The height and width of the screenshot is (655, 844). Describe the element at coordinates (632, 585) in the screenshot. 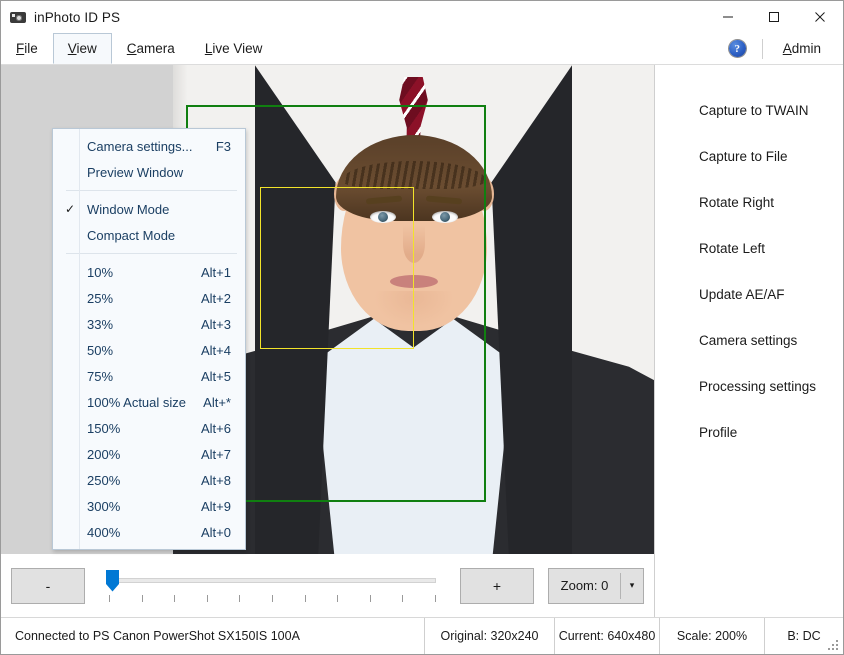

I see `chevron-down-icon: ▾` at that location.